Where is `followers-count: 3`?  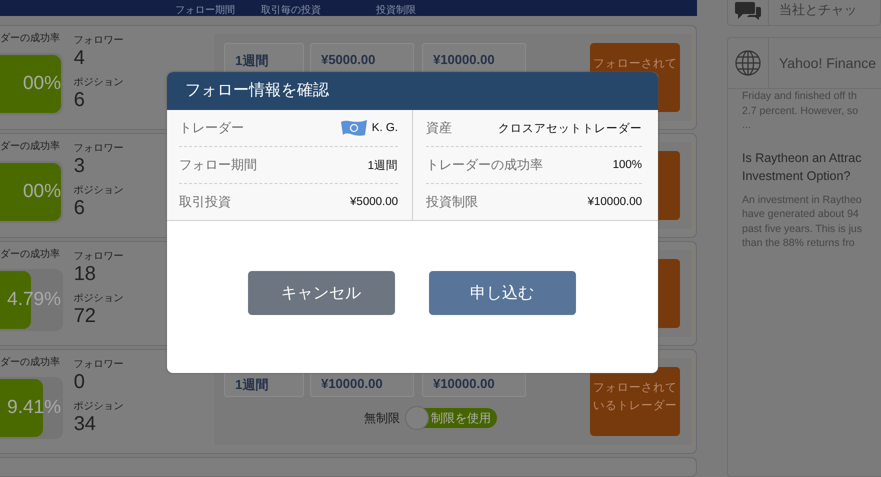 followers-count: 3 is located at coordinates (79, 166).